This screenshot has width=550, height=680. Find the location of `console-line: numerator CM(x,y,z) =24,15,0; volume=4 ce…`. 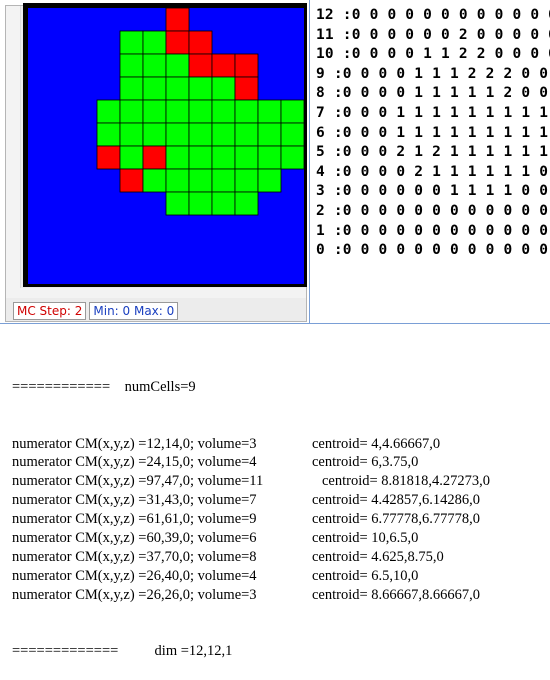

console-line: numerator CM(x,y,z) =24,15,0; volume=4 ce… is located at coordinates (215, 462).